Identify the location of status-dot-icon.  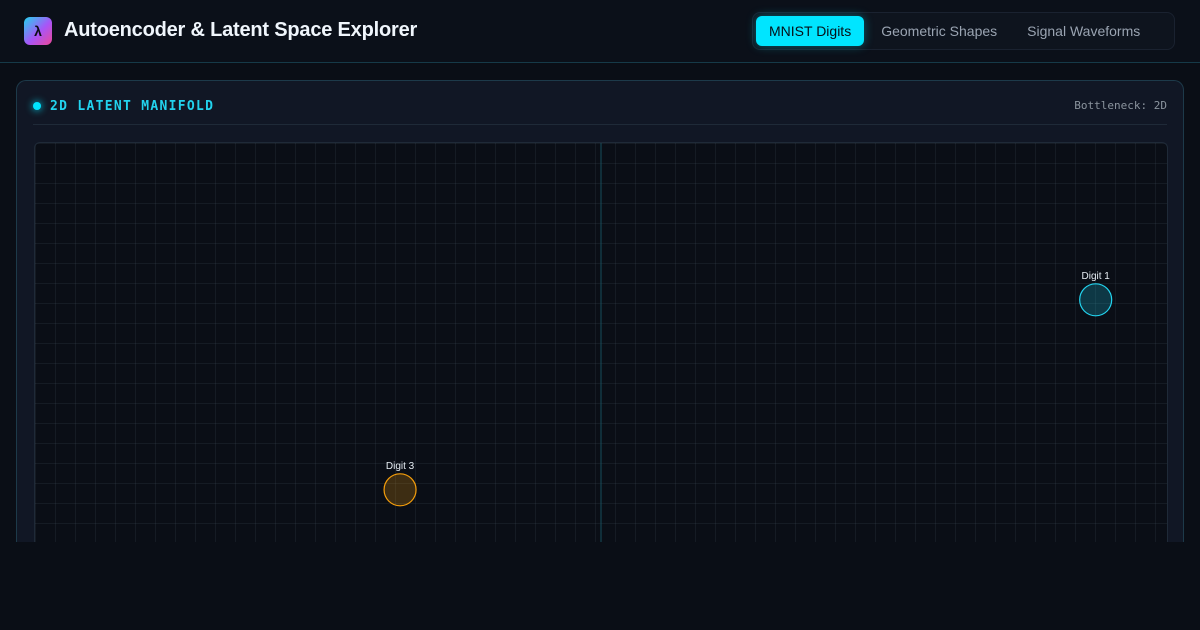
(37, 106).